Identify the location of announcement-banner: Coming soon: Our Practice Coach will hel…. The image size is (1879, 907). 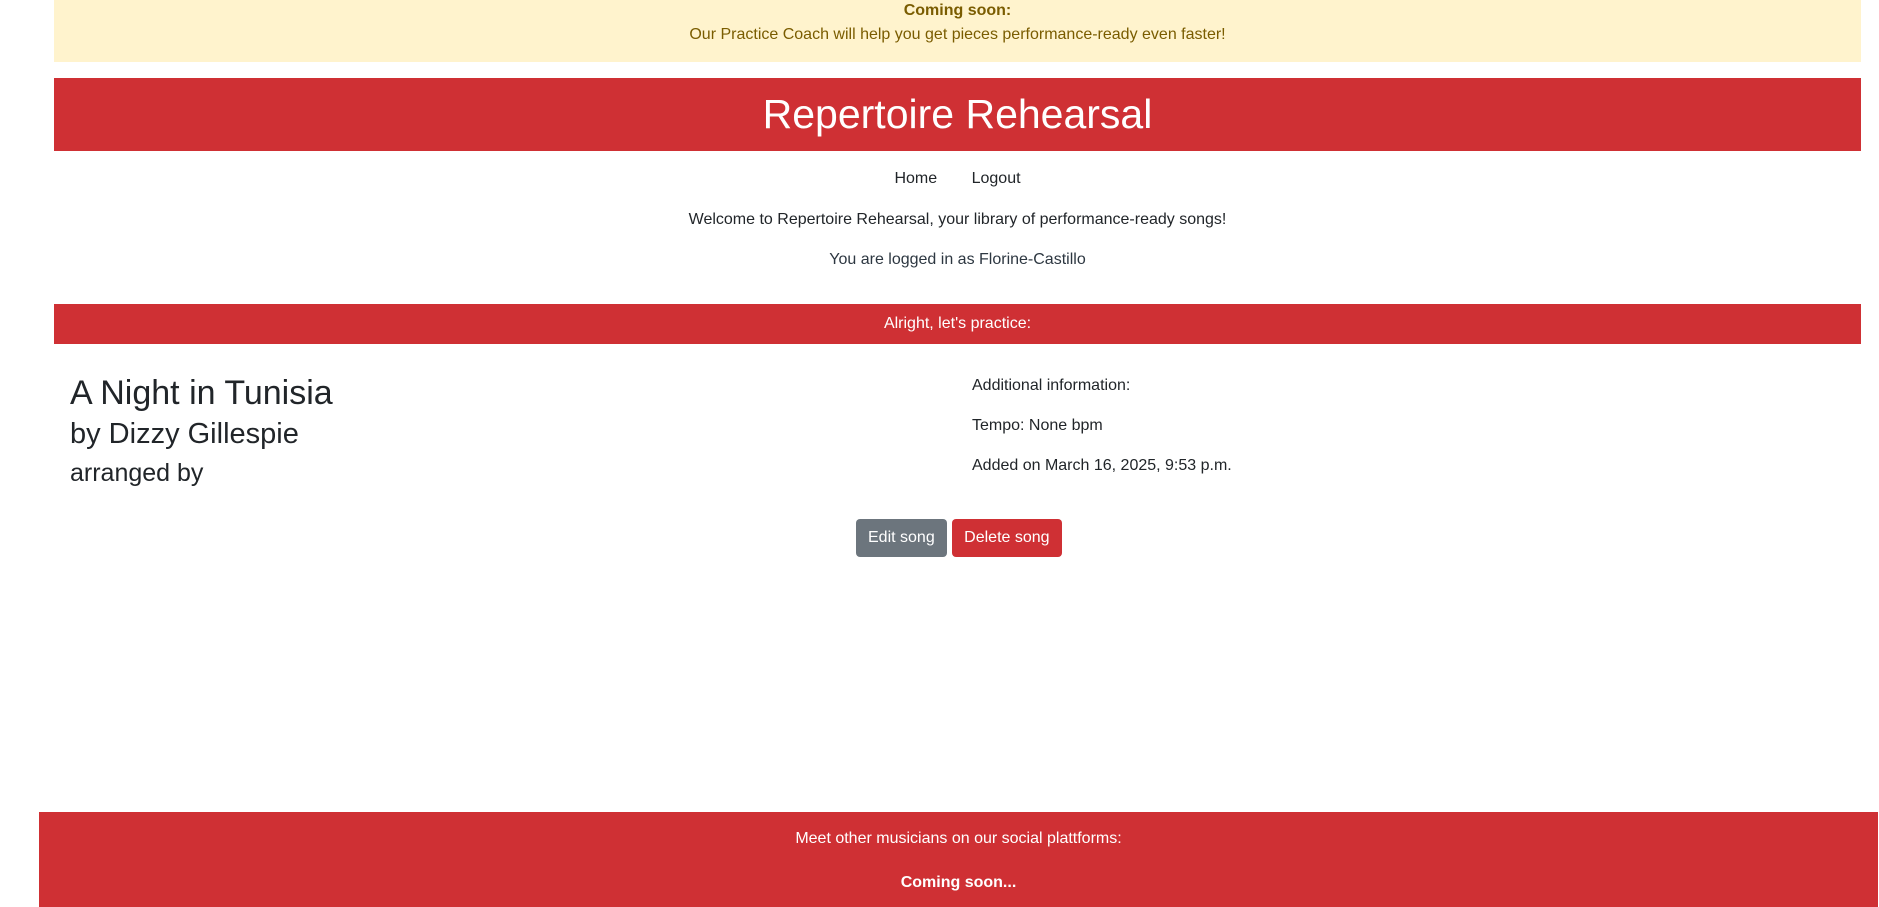
(957, 31).